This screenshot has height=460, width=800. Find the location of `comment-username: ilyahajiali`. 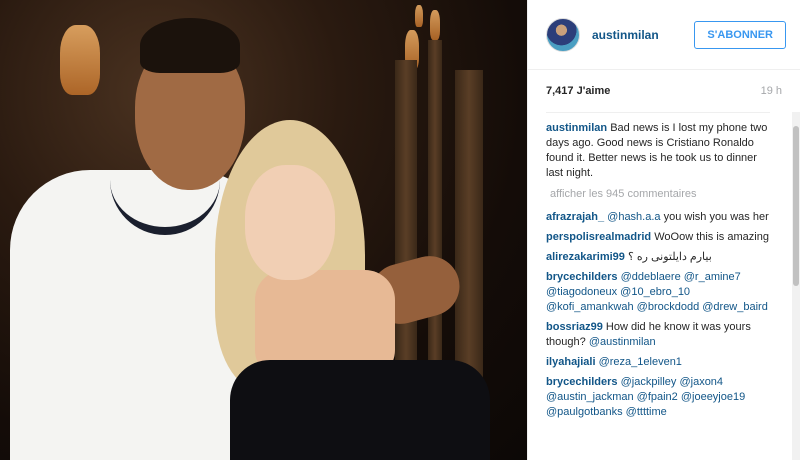

comment-username: ilyahajiali is located at coordinates (571, 362).